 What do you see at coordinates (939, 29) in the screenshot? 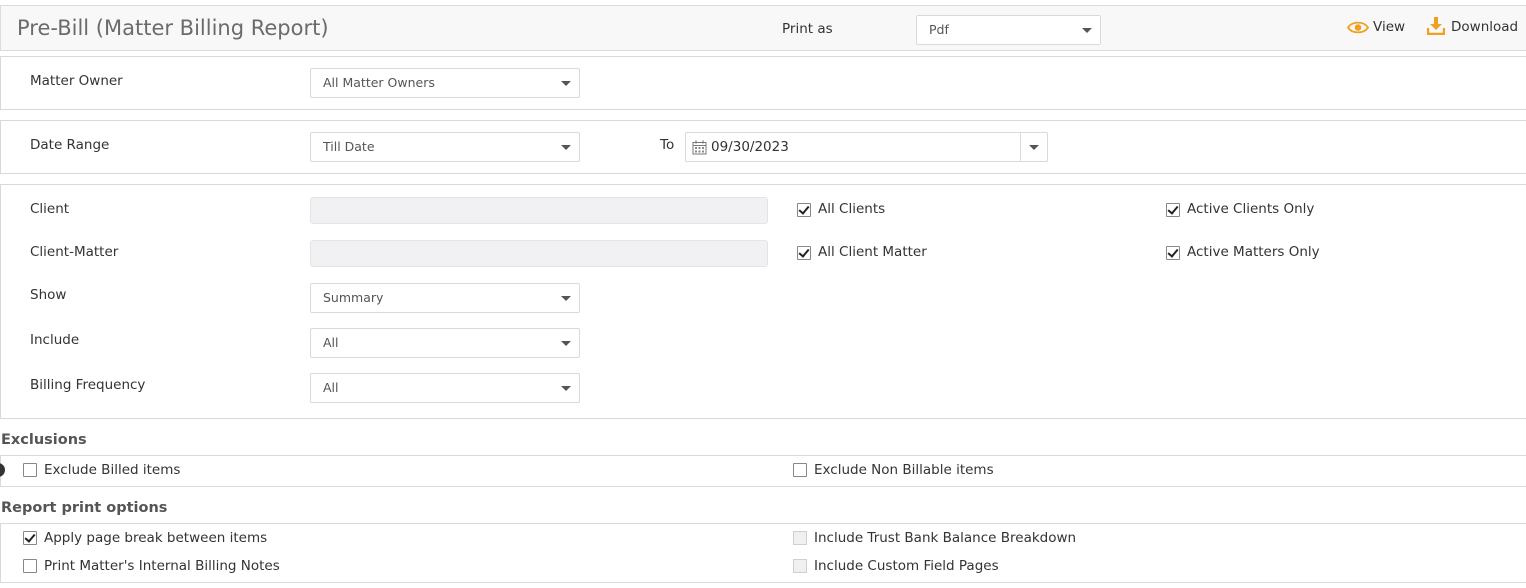
I see `print-as-value: Pdf` at bounding box center [939, 29].